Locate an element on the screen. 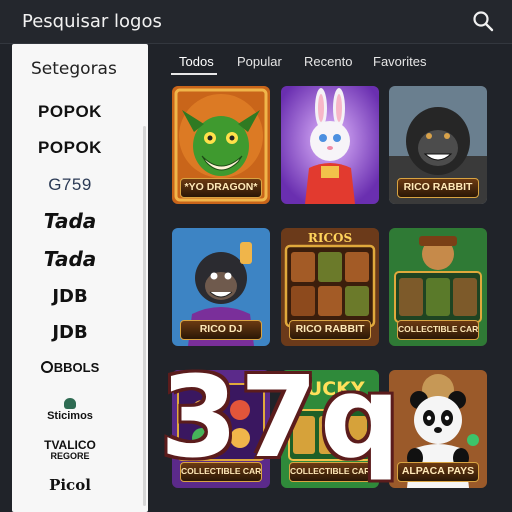 The width and height of the screenshot is (512, 512). game-title: COLLECTIBLE CARDS is located at coordinates (438, 330).